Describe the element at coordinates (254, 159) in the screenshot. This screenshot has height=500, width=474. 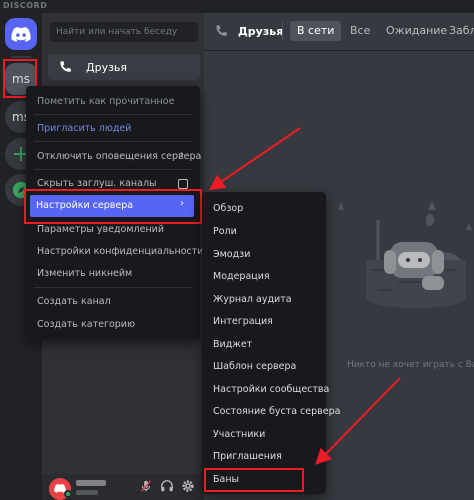
I see `arrow-to-settings` at that location.